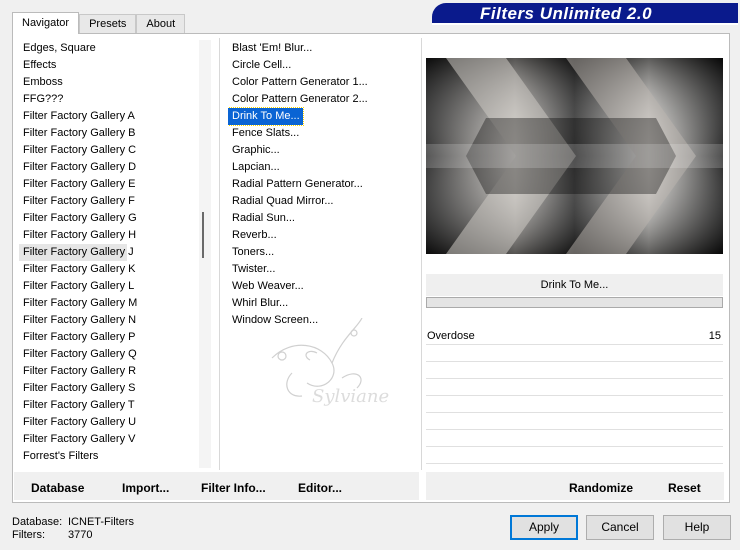  I want to click on category-item: Filter Factory Gallery S, so click(109, 388).